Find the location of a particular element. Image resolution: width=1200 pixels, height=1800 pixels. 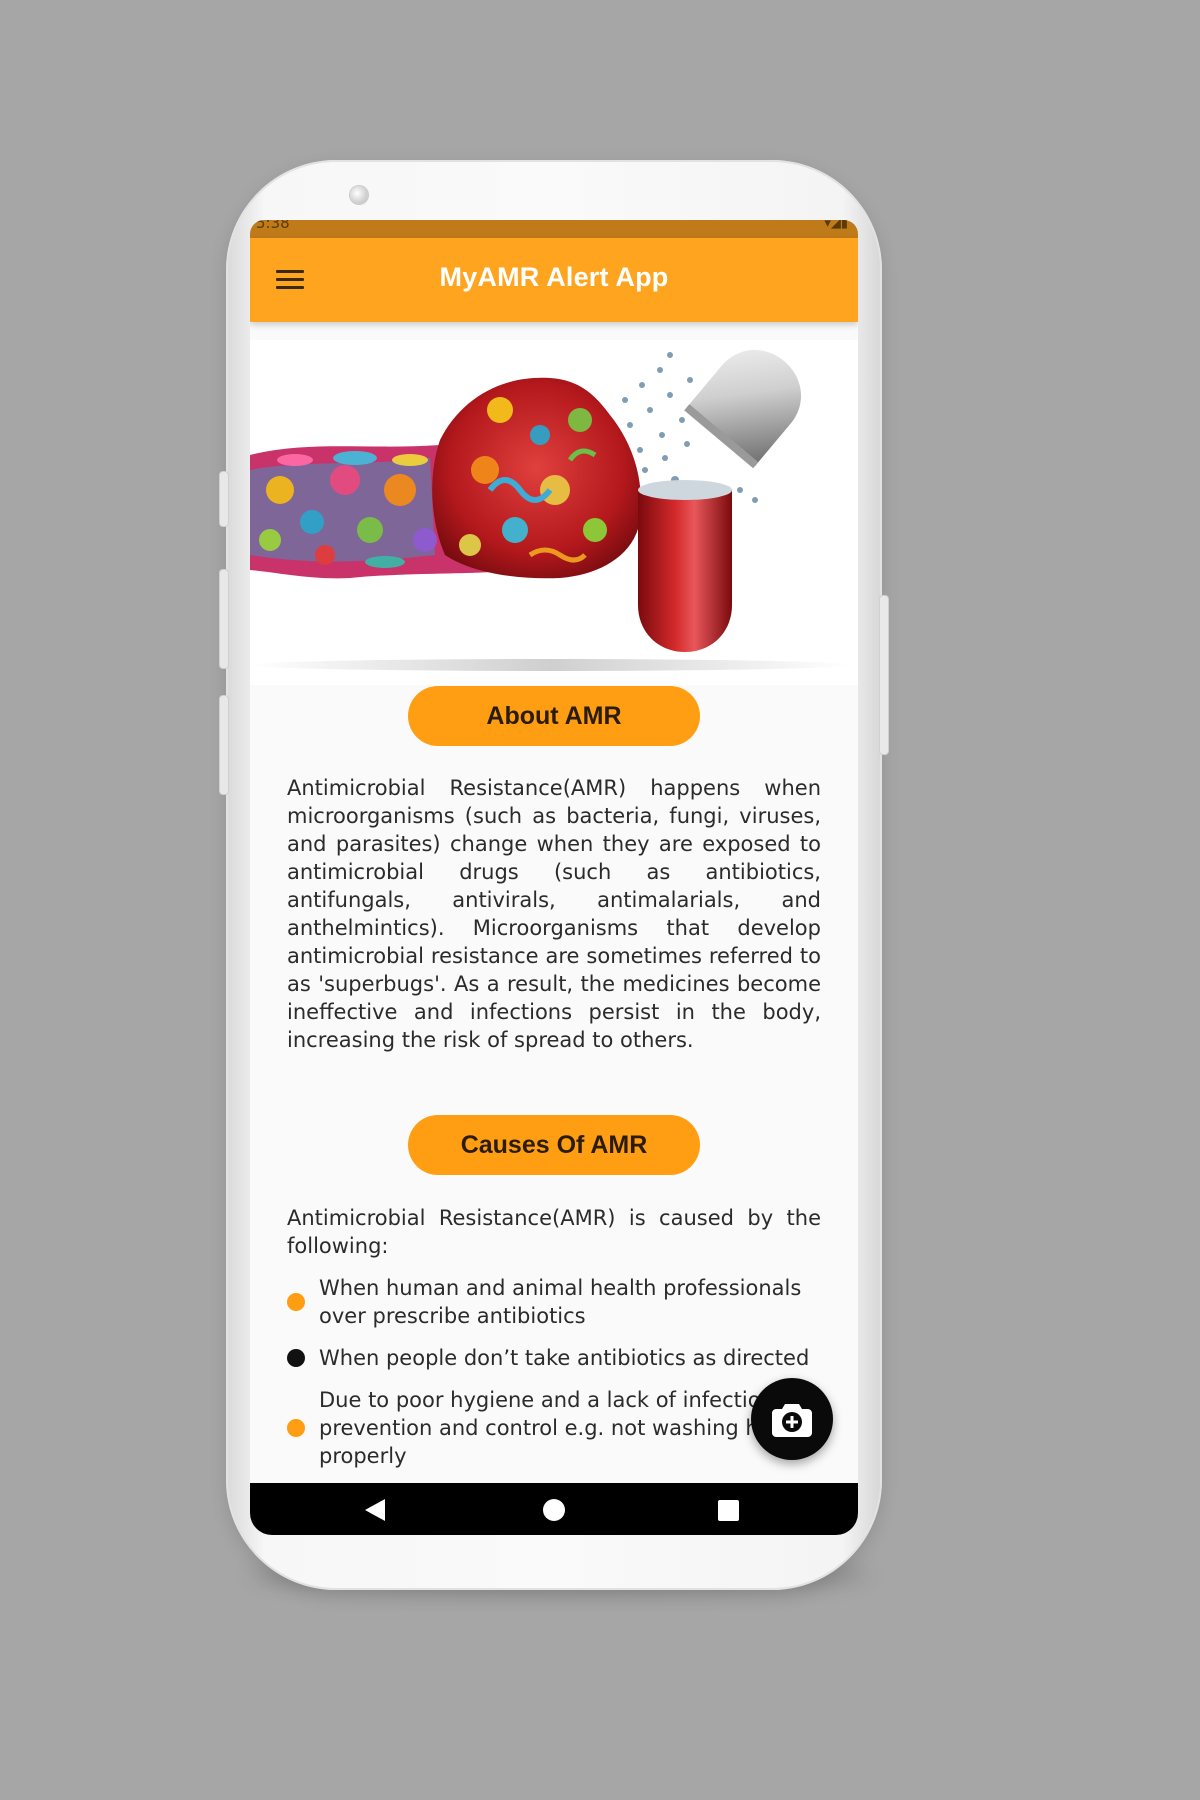

bacteria-fist-capsule-illustration is located at coordinates (554, 512).